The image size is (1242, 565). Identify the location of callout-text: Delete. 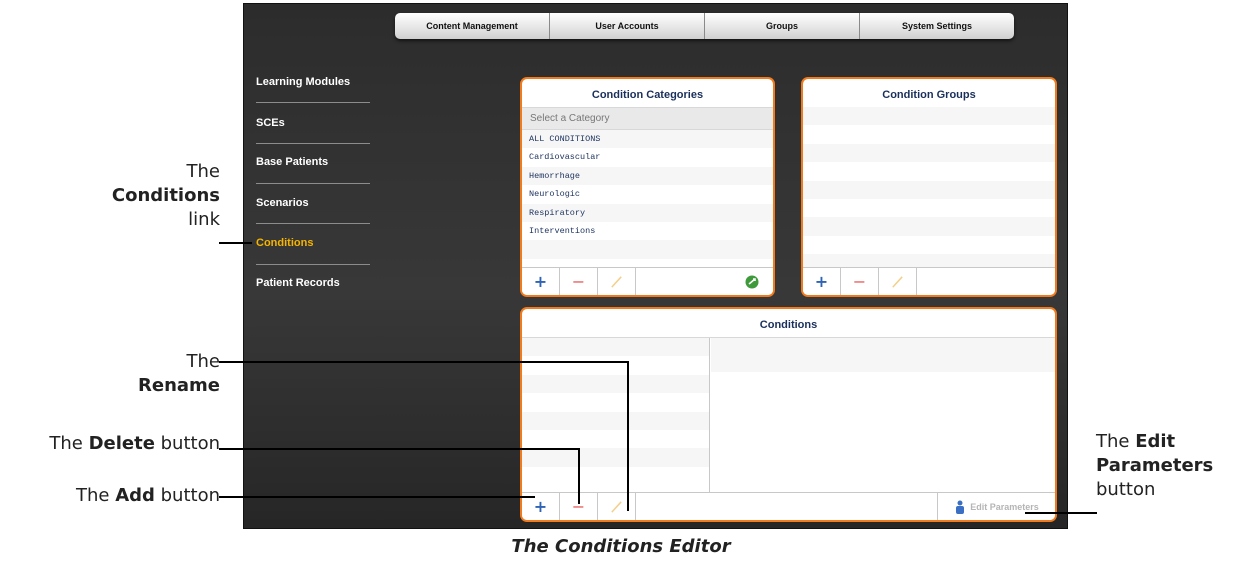
(121, 443).